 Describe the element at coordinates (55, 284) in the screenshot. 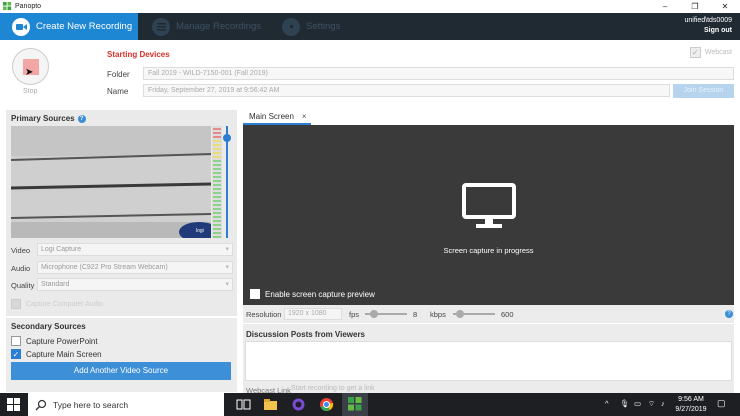

I see `quality-value: Standard` at that location.